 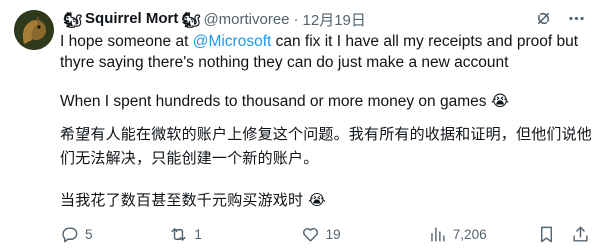 I want to click on views-icon, so click(x=438, y=234).